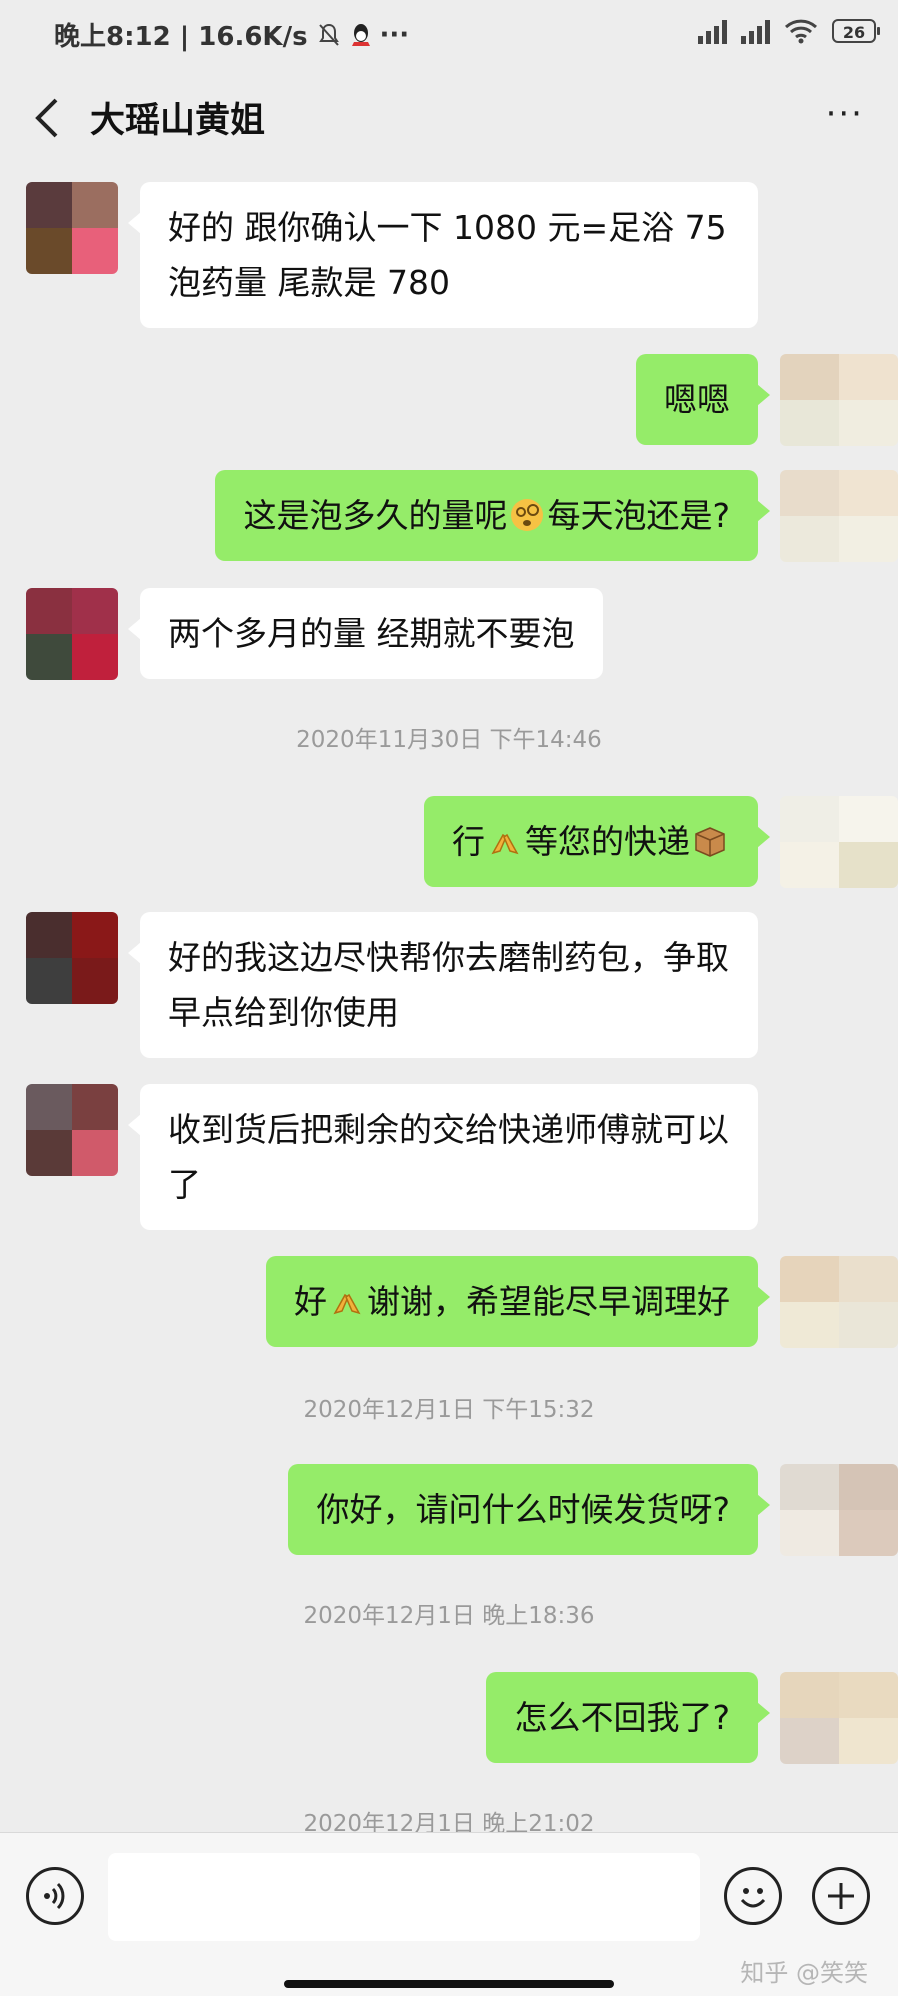 The height and width of the screenshot is (1996, 898). Describe the element at coordinates (449, 1410) in the screenshot. I see `timestamp: 2020年12月1日 下午15:32` at that location.